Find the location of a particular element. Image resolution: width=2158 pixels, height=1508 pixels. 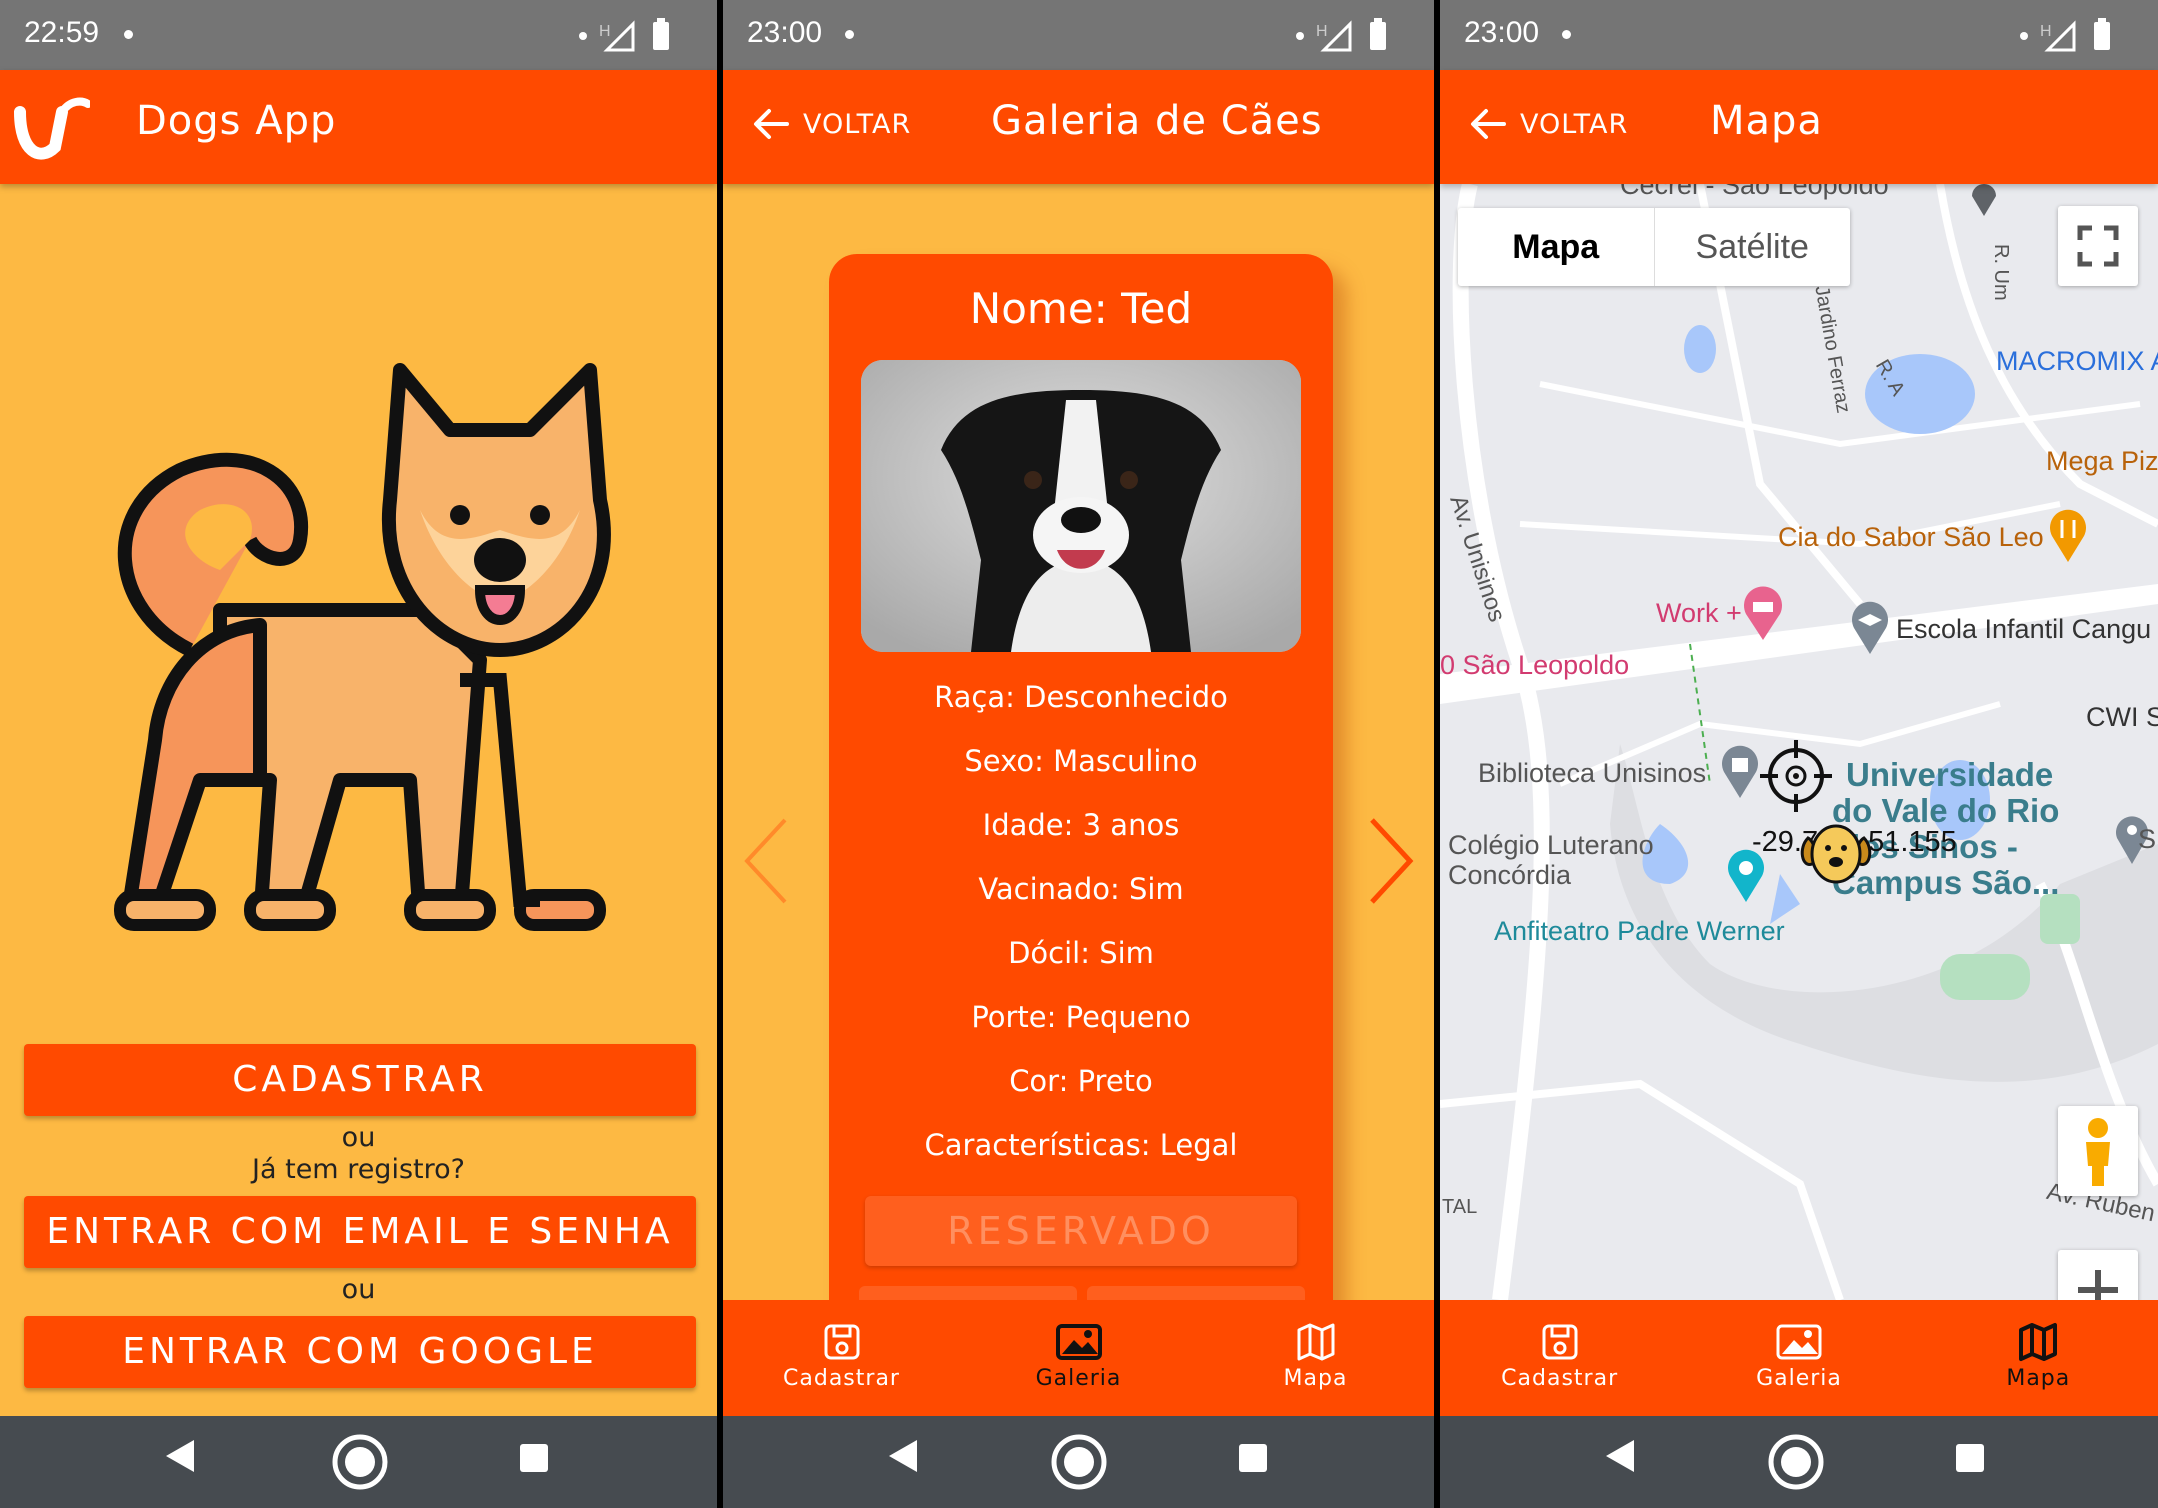

map-label-cia-sabor: Cia do Sabor São Leo is located at coordinates (1911, 537).